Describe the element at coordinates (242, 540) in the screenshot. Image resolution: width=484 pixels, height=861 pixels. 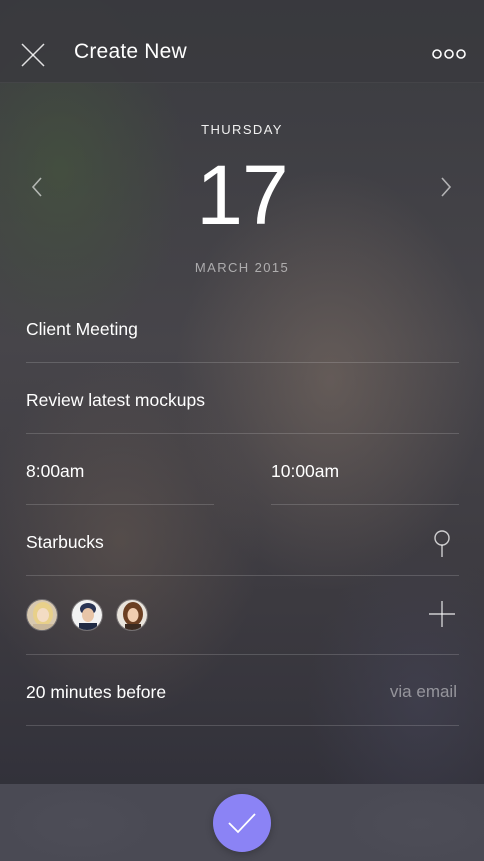
I see `location-field: Starbucks` at that location.